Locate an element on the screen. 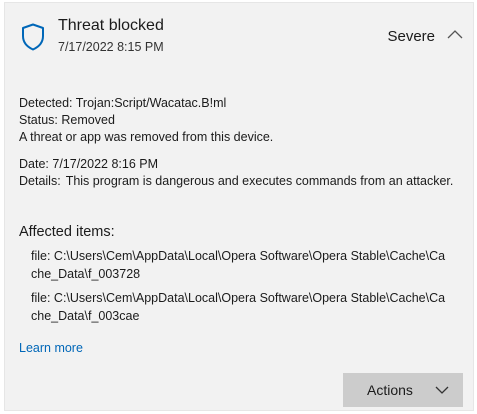 Image resolution: width=477 pixels, height=414 pixels. learn-more-link: Learn more is located at coordinates (51, 348).